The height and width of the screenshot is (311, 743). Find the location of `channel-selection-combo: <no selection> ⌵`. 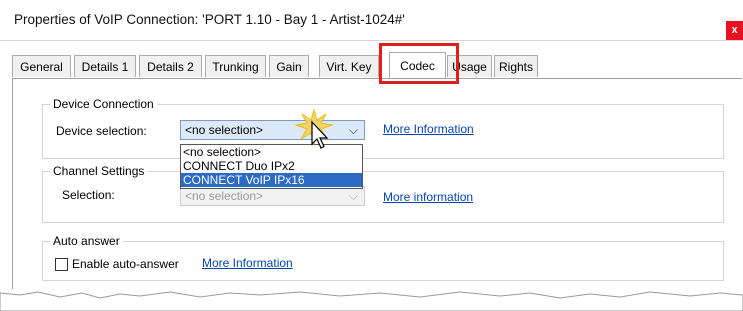

channel-selection-combo: <no selection> ⌵ is located at coordinates (272, 196).